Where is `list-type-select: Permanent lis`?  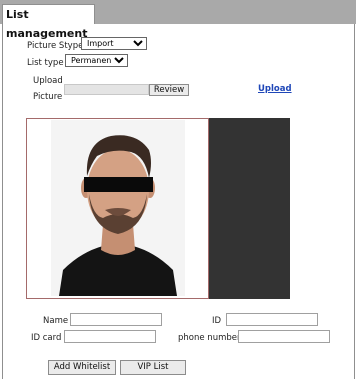 list-type-select: Permanent lis is located at coordinates (96, 60).